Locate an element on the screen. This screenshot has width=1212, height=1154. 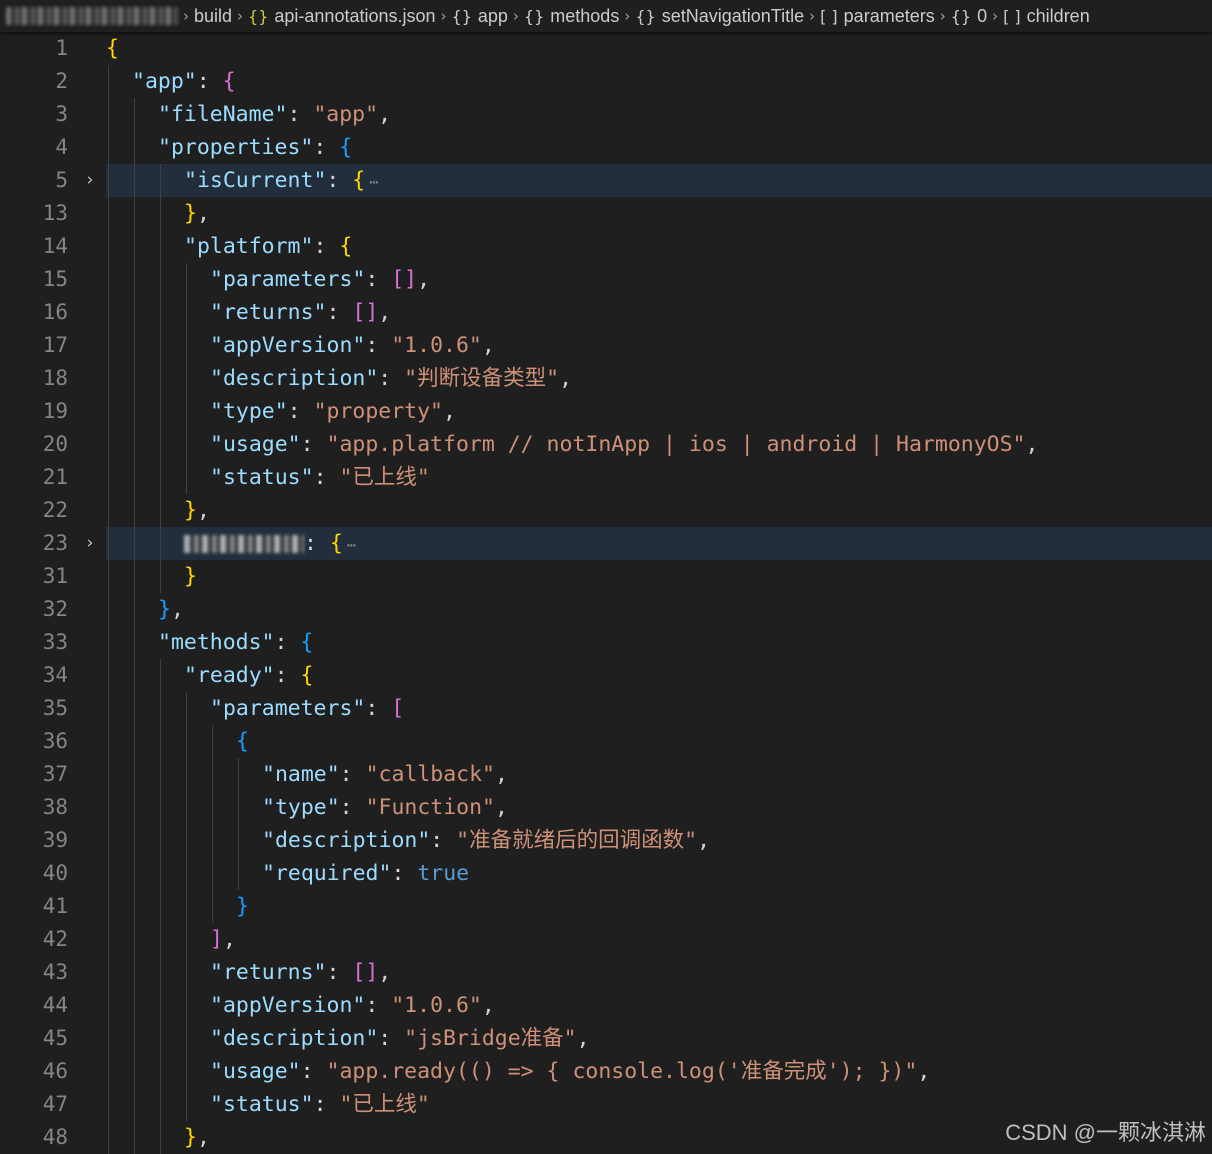
code-text: "parameters": [], is located at coordinates (320, 279).